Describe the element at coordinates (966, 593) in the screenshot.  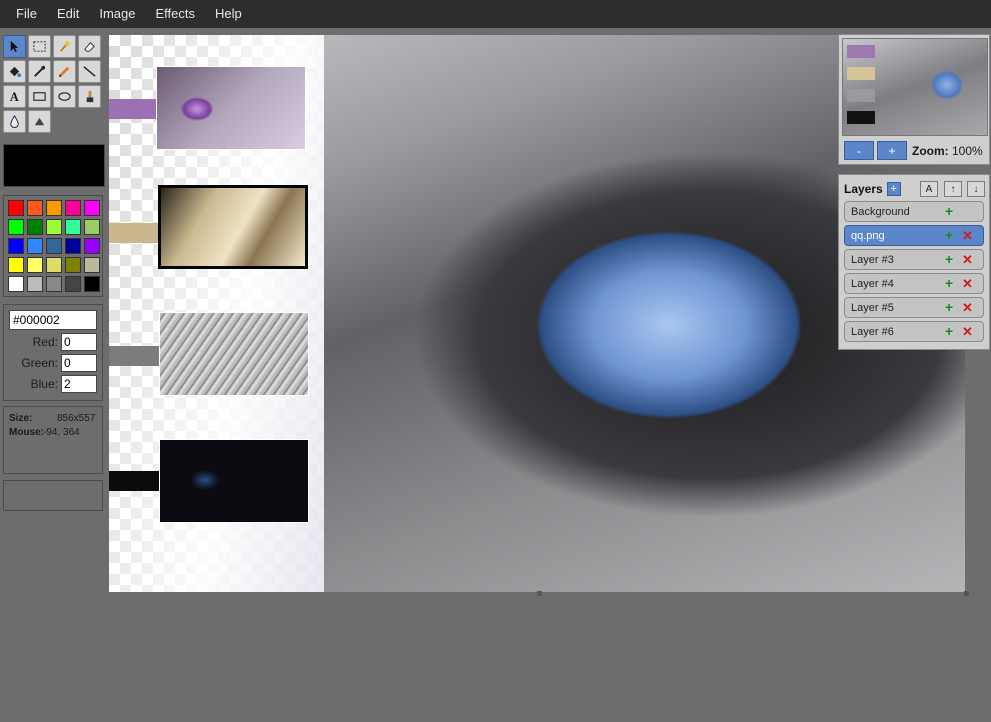
I see `canvas-resize-handle-corner` at that location.